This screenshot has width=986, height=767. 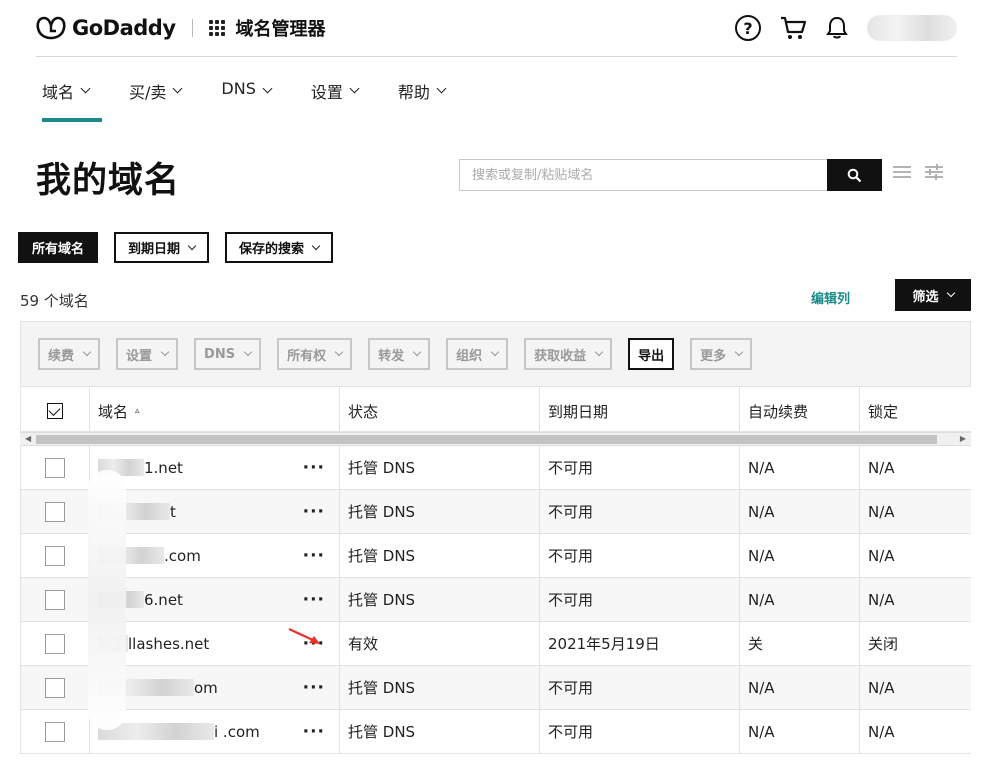 What do you see at coordinates (58, 247) in the screenshot?
I see `tab-all-domains: 所有域名` at bounding box center [58, 247].